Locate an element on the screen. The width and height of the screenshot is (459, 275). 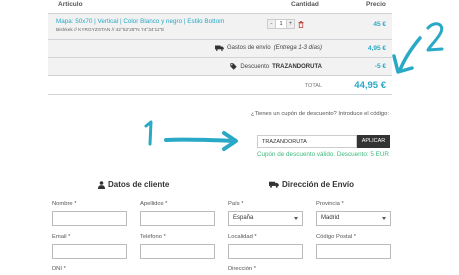
localidad-input is located at coordinates (265, 251).